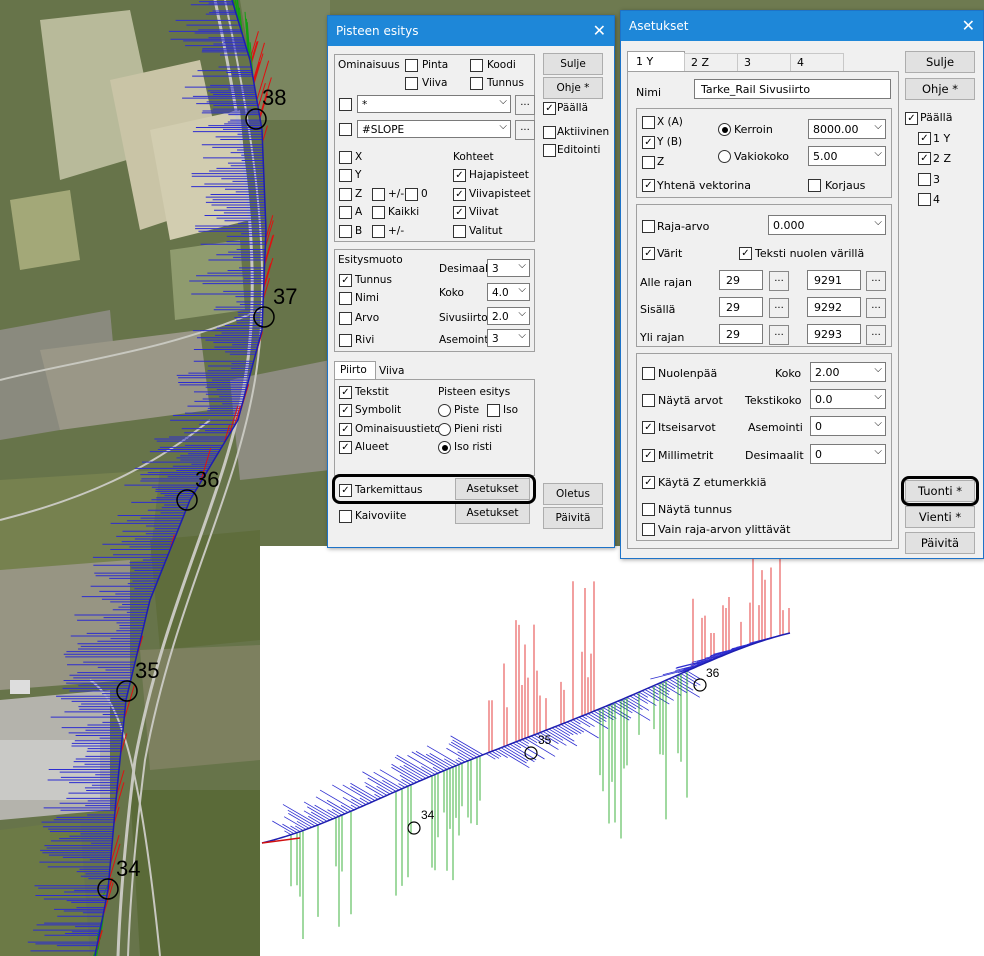 The height and width of the screenshot is (956, 984). Describe the element at coordinates (848, 398) in the screenshot. I see `tekstikoko-select: 0.0` at that location.